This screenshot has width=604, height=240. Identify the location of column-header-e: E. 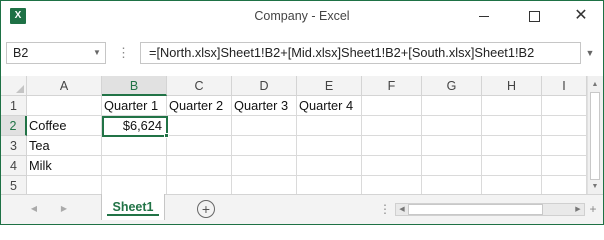
(329, 86).